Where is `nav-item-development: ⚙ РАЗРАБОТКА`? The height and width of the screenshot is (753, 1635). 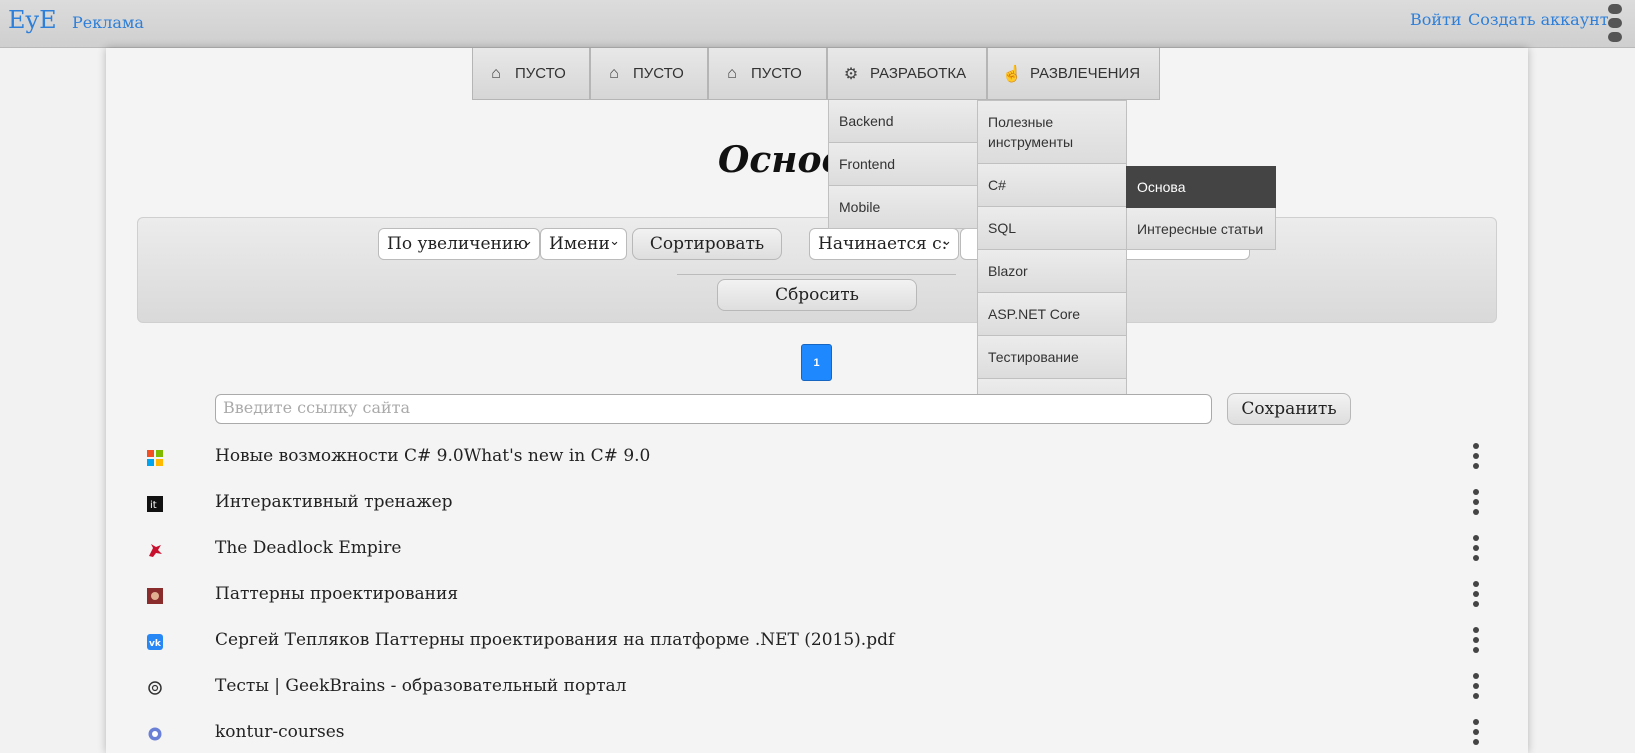 nav-item-development: ⚙ РАЗРАБОТКА is located at coordinates (907, 74).